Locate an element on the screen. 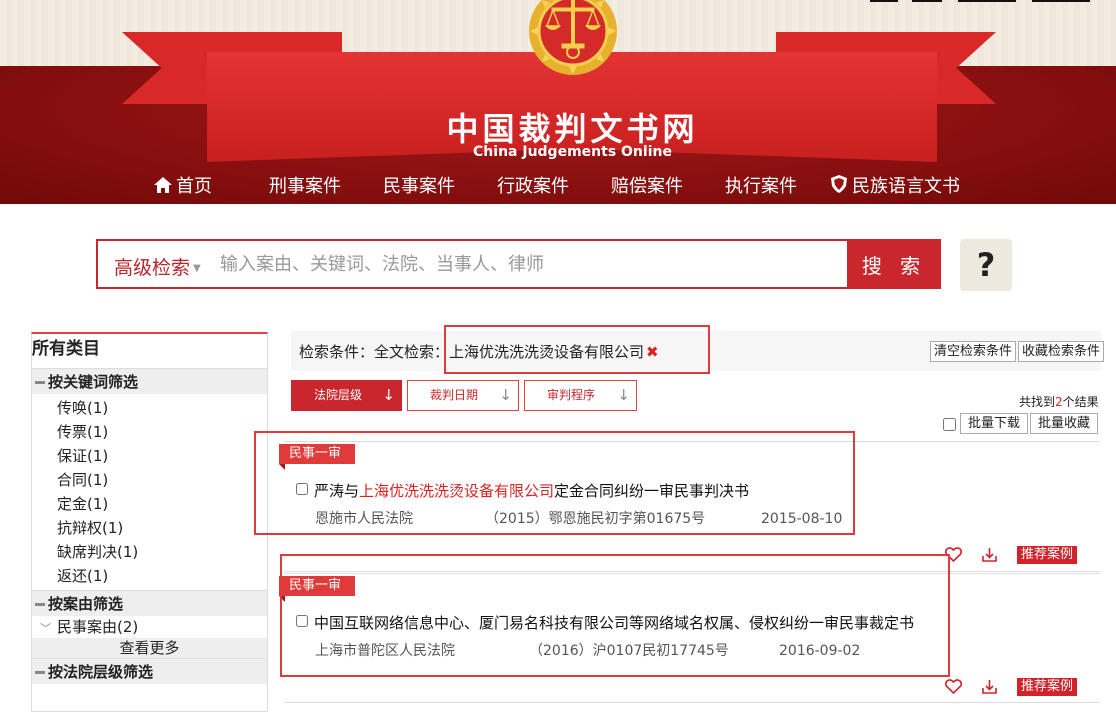  sort-court-level: 法院层级 ↓ is located at coordinates (346, 395).